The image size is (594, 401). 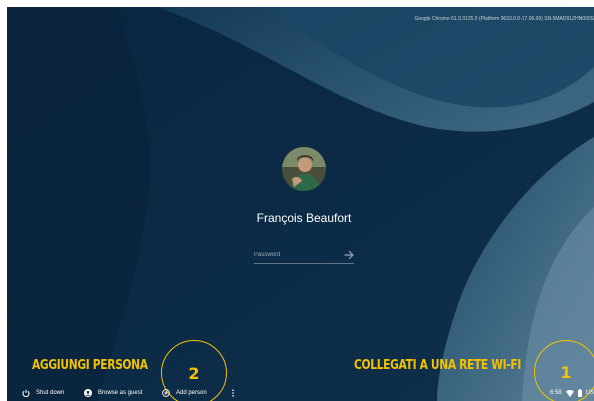 I want to click on user-avatar, so click(x=304, y=169).